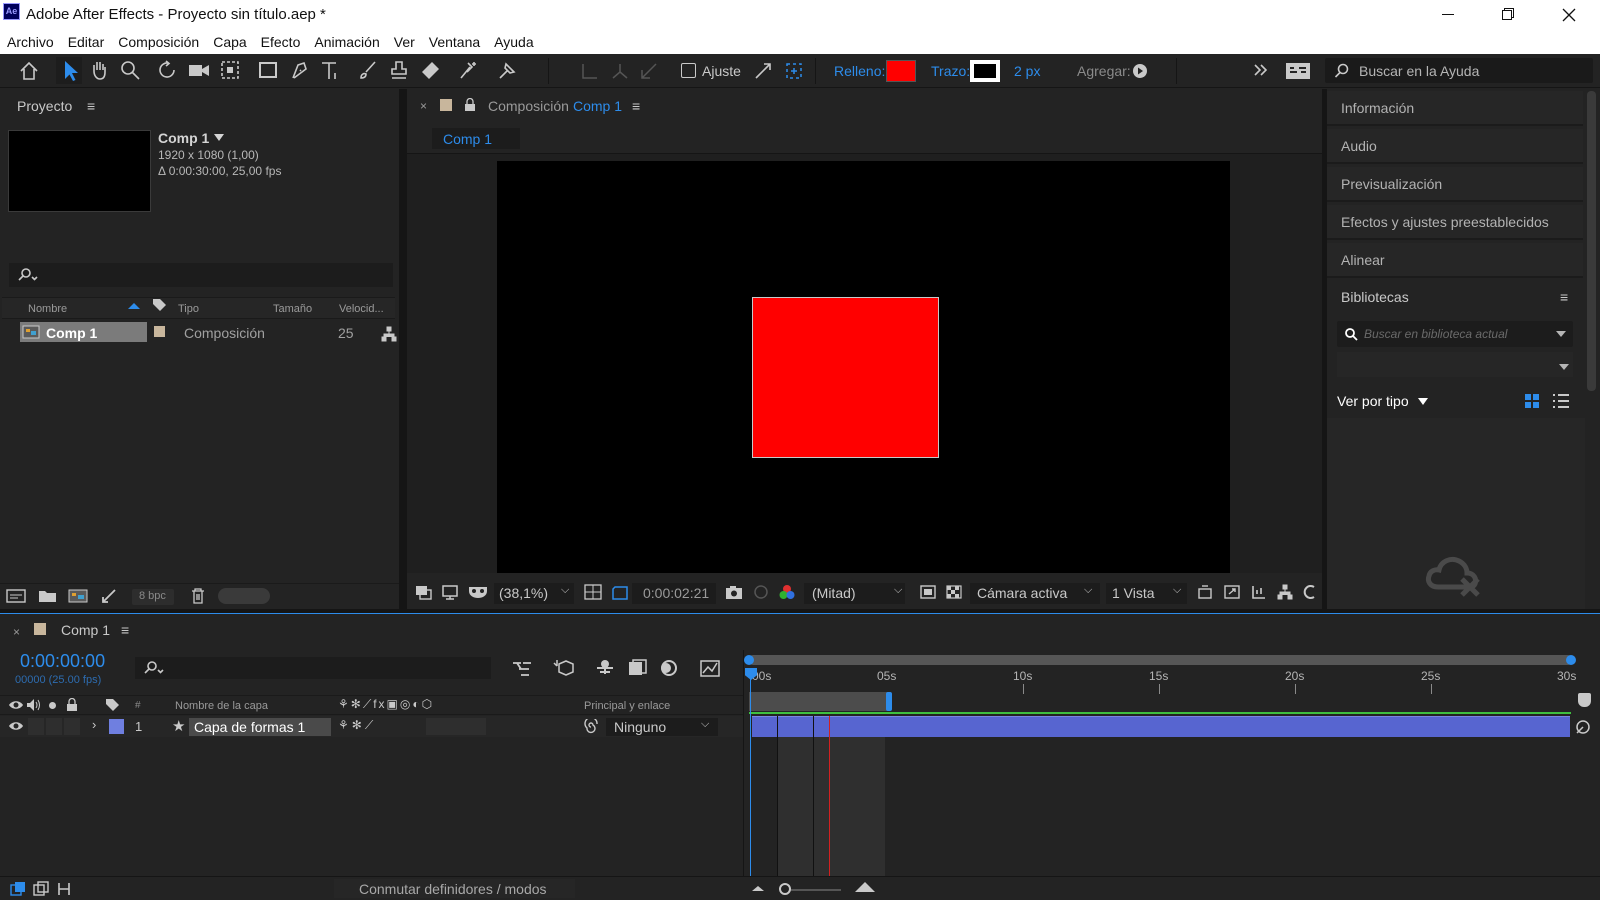 The width and height of the screenshot is (1600, 900). Describe the element at coordinates (64, 889) in the screenshot. I see `in-out-toggle-icon` at that location.